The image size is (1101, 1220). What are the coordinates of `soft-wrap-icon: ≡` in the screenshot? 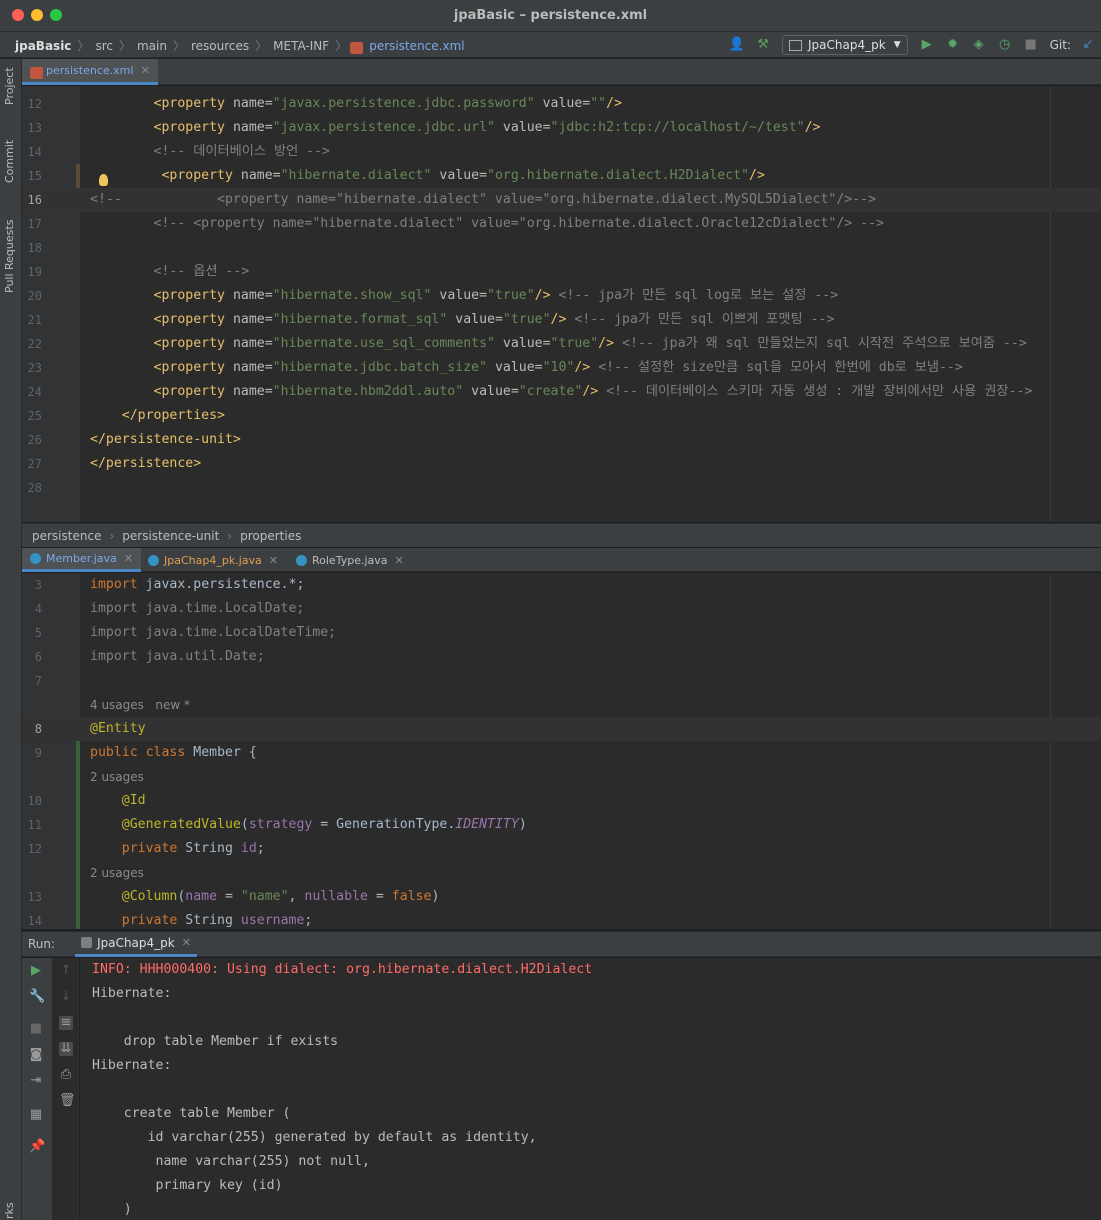 It's located at (66, 1023).